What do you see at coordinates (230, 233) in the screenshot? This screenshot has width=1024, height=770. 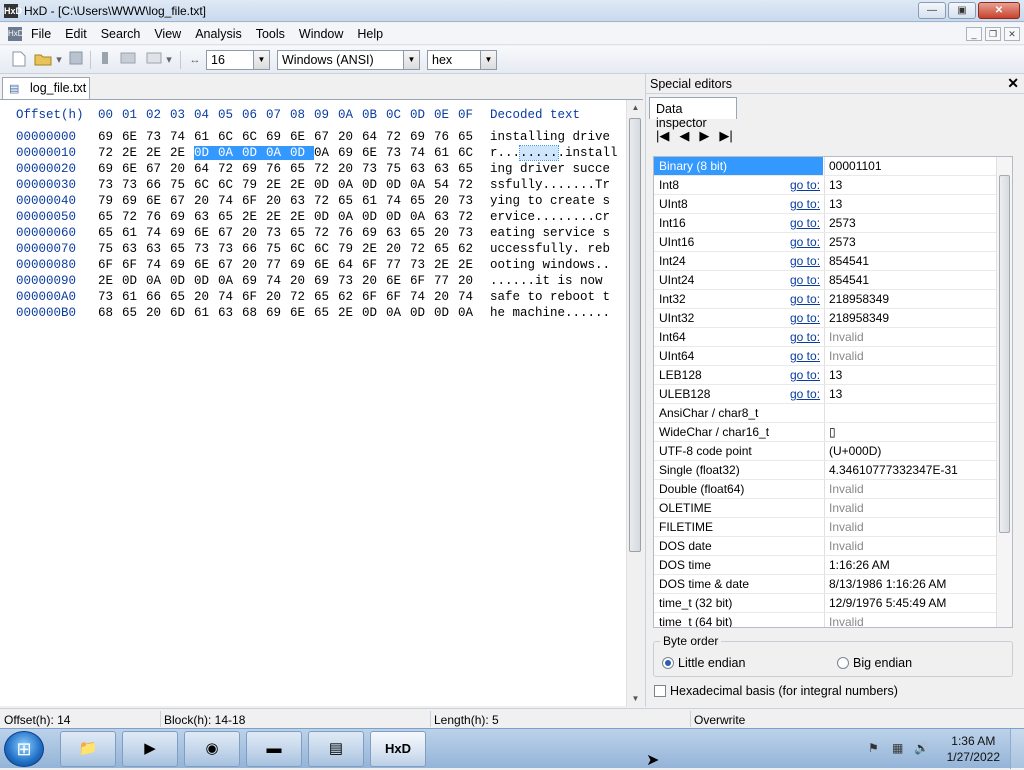 I see `byte-cell: 67` at bounding box center [230, 233].